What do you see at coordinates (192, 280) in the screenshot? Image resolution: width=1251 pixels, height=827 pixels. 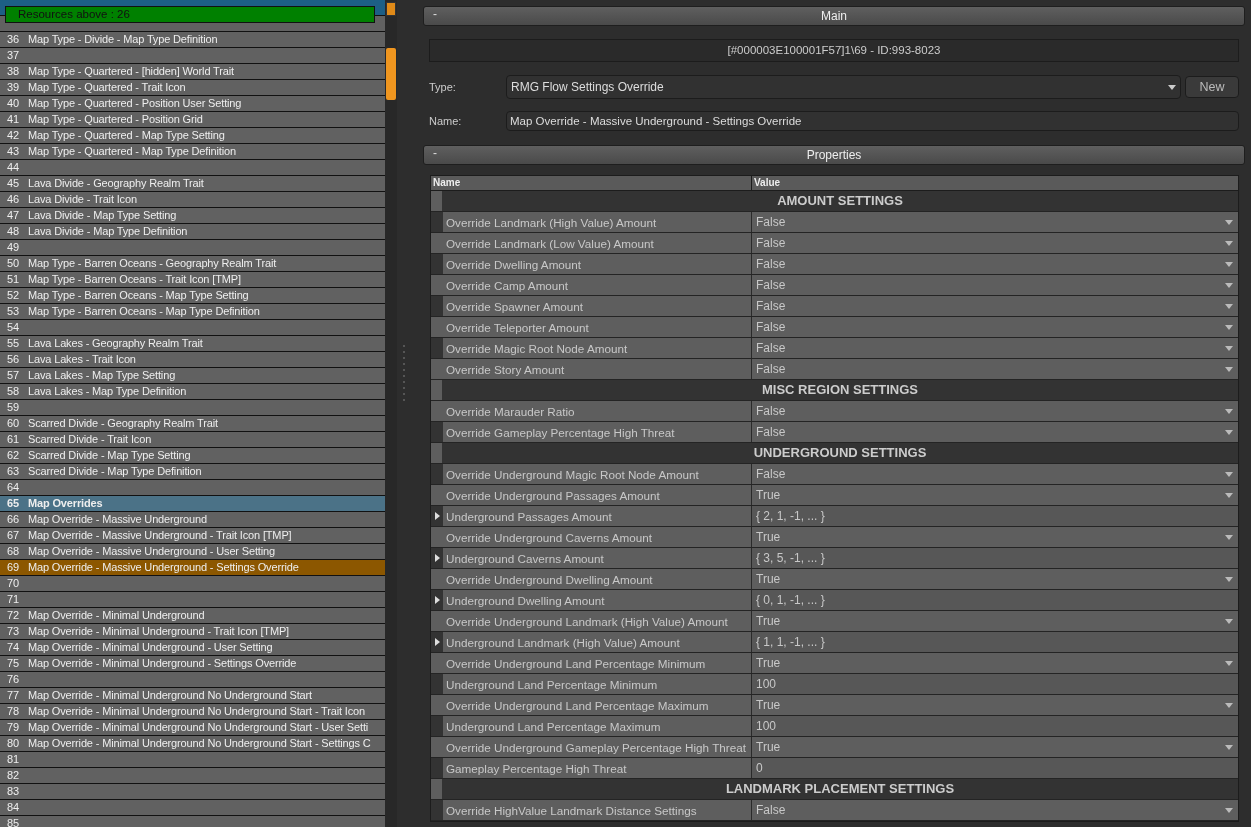 I see `resource-list-item: 51 Map Type - Barren Oceans - Trait Icon [TMP]` at bounding box center [192, 280].